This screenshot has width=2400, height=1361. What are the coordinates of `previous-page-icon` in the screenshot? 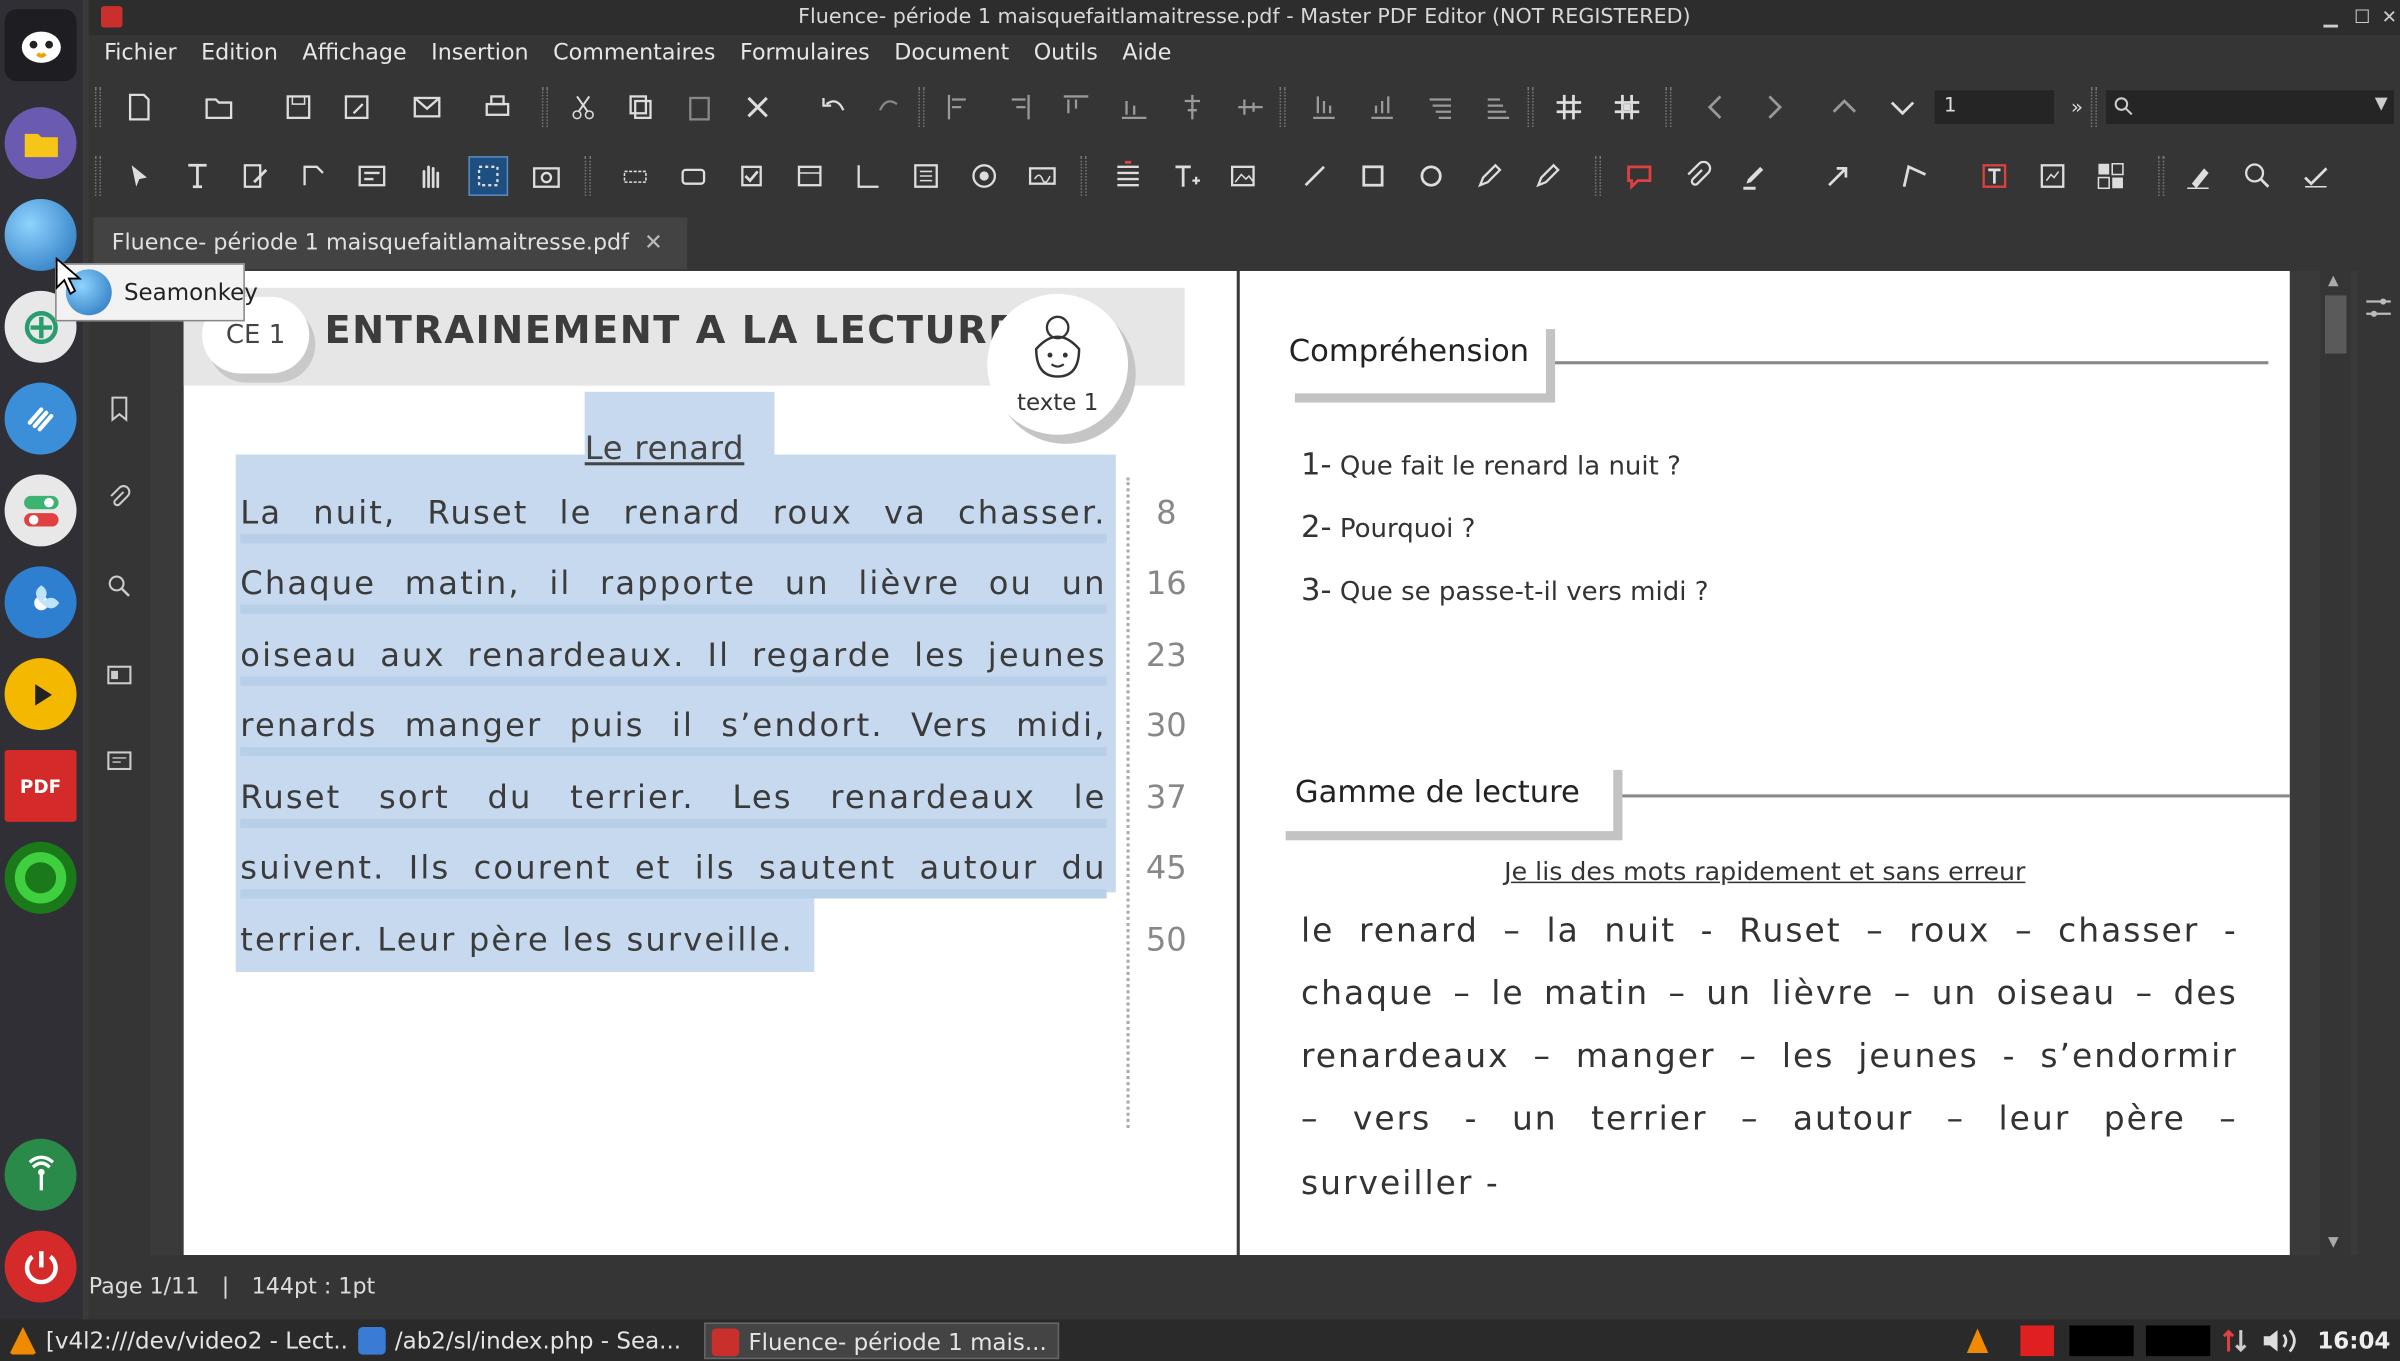 It's located at (1716, 107).